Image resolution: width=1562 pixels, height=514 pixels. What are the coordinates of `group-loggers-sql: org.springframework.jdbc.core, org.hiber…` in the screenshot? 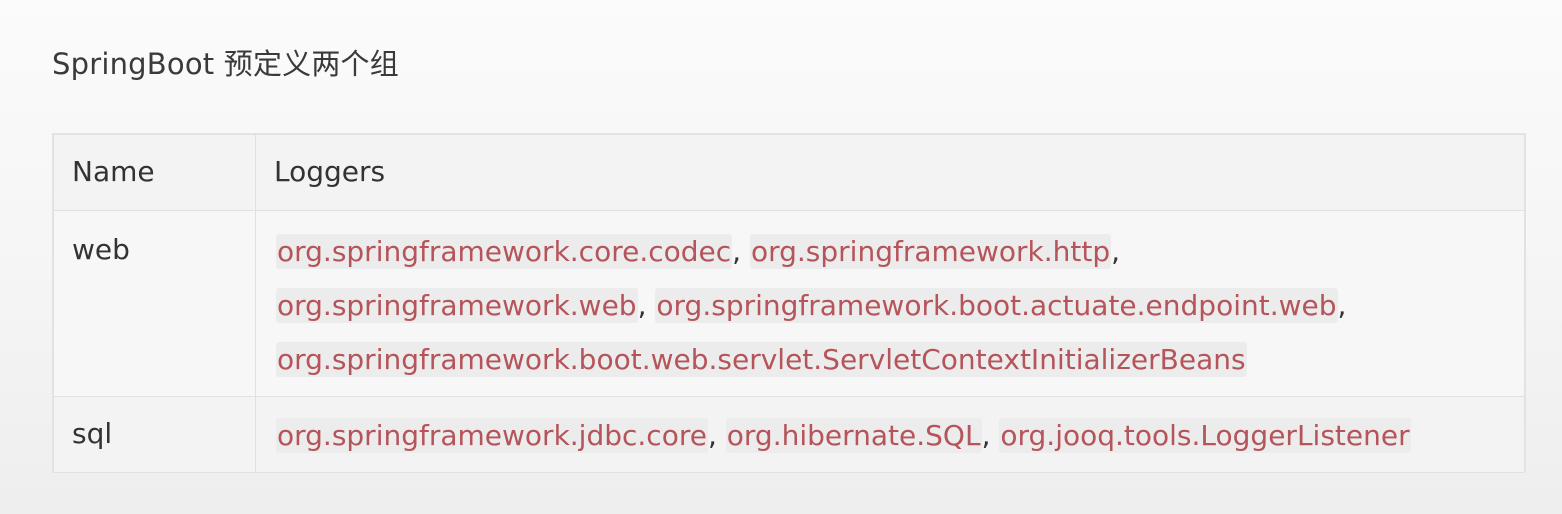 It's located at (890, 434).